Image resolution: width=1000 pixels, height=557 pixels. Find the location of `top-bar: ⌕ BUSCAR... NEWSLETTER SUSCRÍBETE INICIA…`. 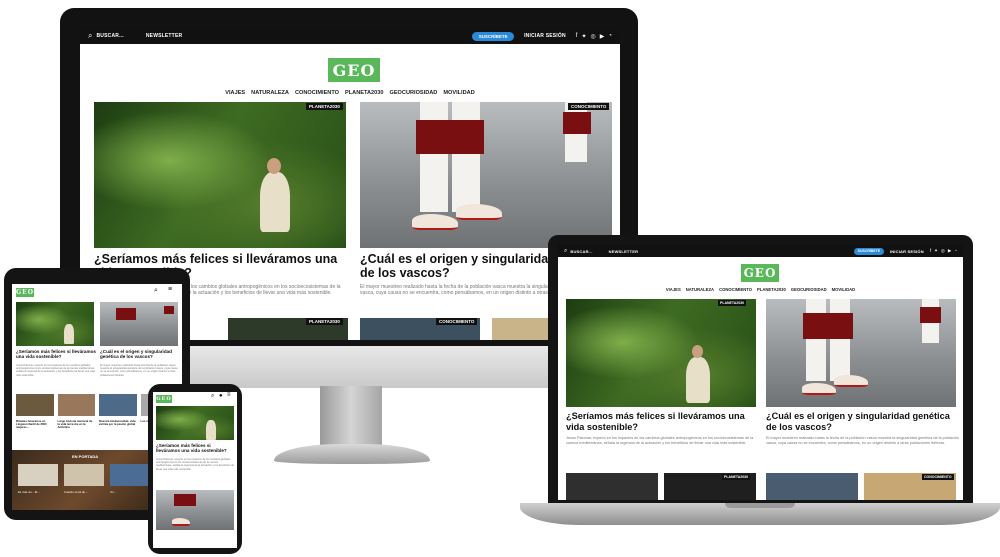

top-bar: ⌕ BUSCAR... NEWSLETTER SUSCRÍBETE INICIA… is located at coordinates (350, 36).